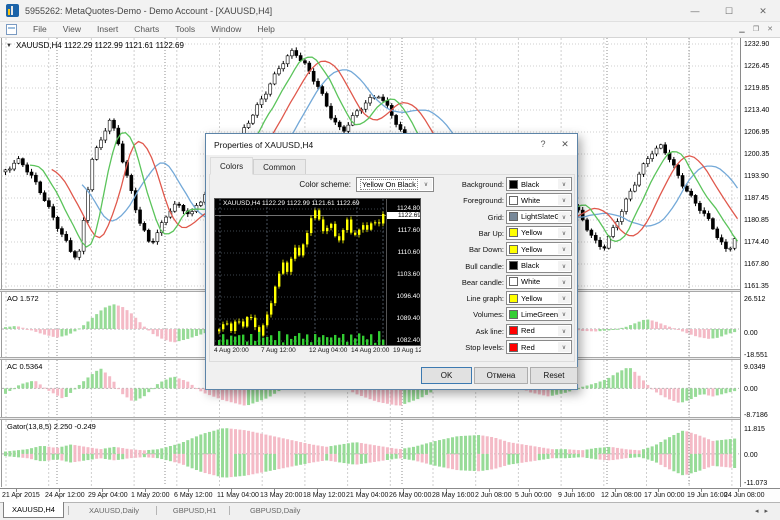 The width and height of the screenshot is (780, 520). Describe the element at coordinates (756, 483) in the screenshot. I see `indicator-scale-label: -11.073` at that location.